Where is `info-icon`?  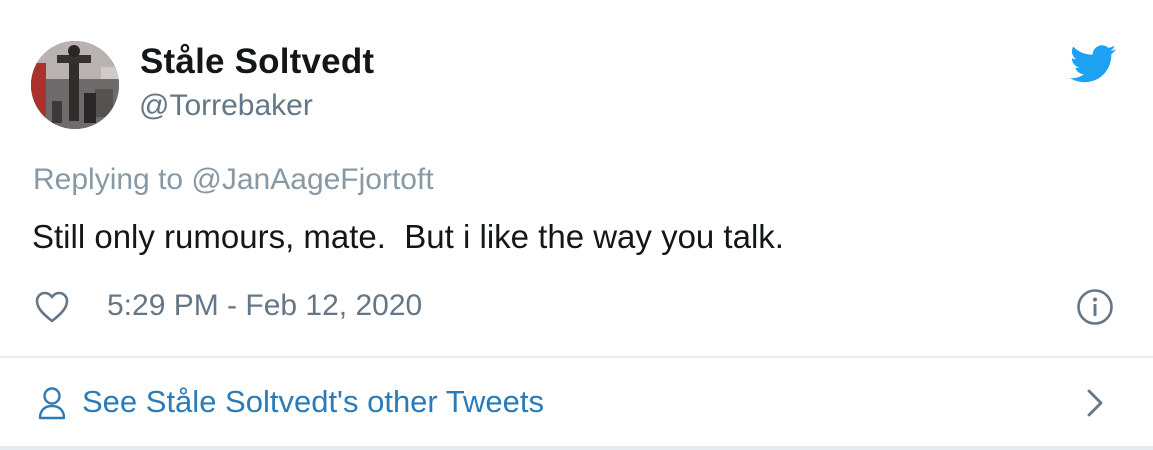
info-icon is located at coordinates (1095, 307).